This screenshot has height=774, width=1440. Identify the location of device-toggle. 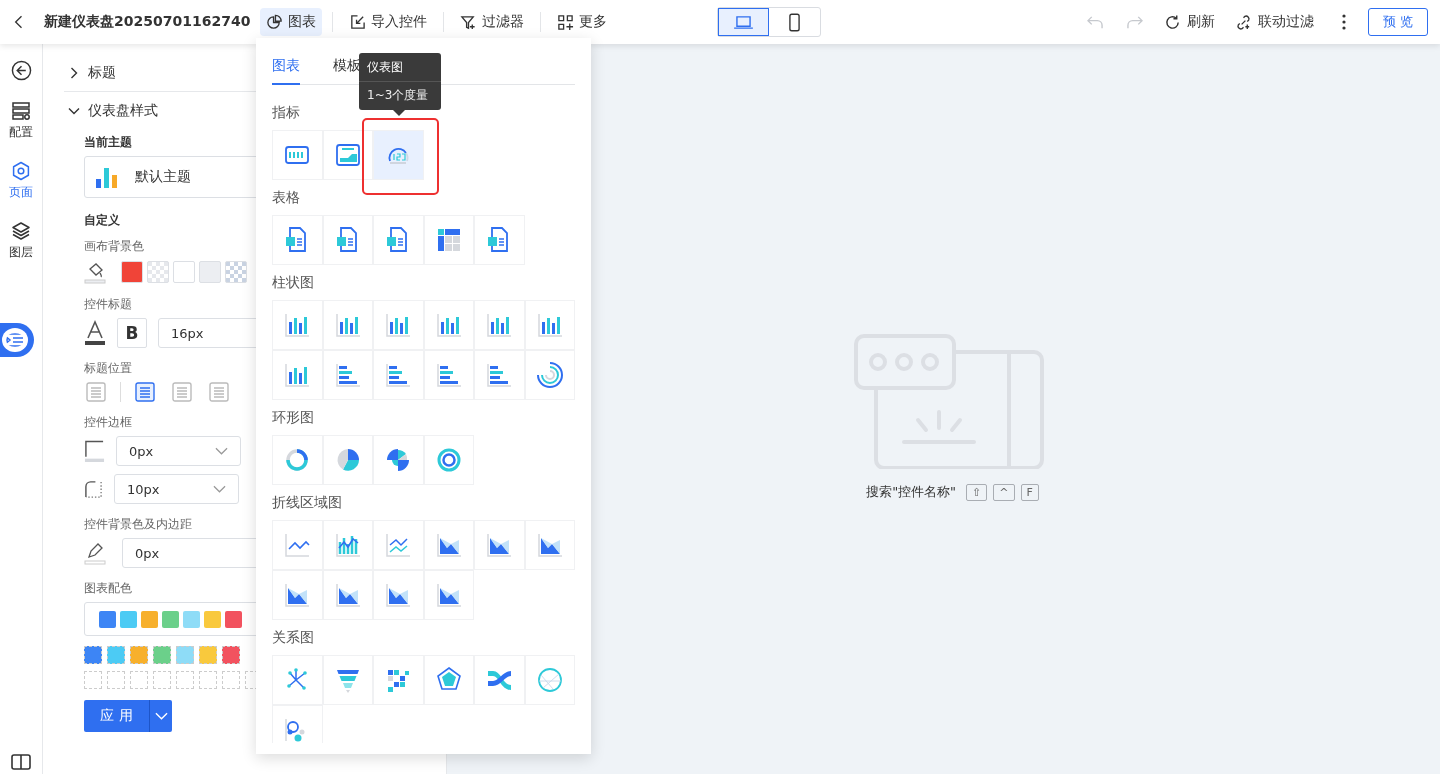
(744, 22).